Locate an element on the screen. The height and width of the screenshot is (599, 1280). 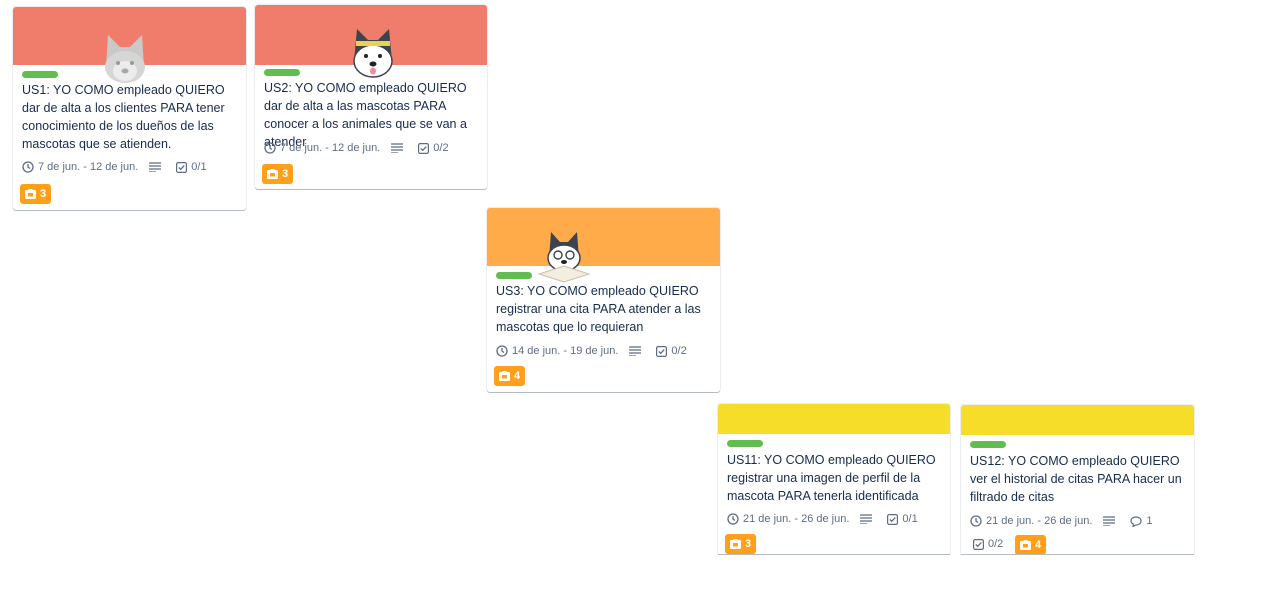
card-badges: 21 de jun. - 26 de jun. 1 is located at coordinates (1078, 521).